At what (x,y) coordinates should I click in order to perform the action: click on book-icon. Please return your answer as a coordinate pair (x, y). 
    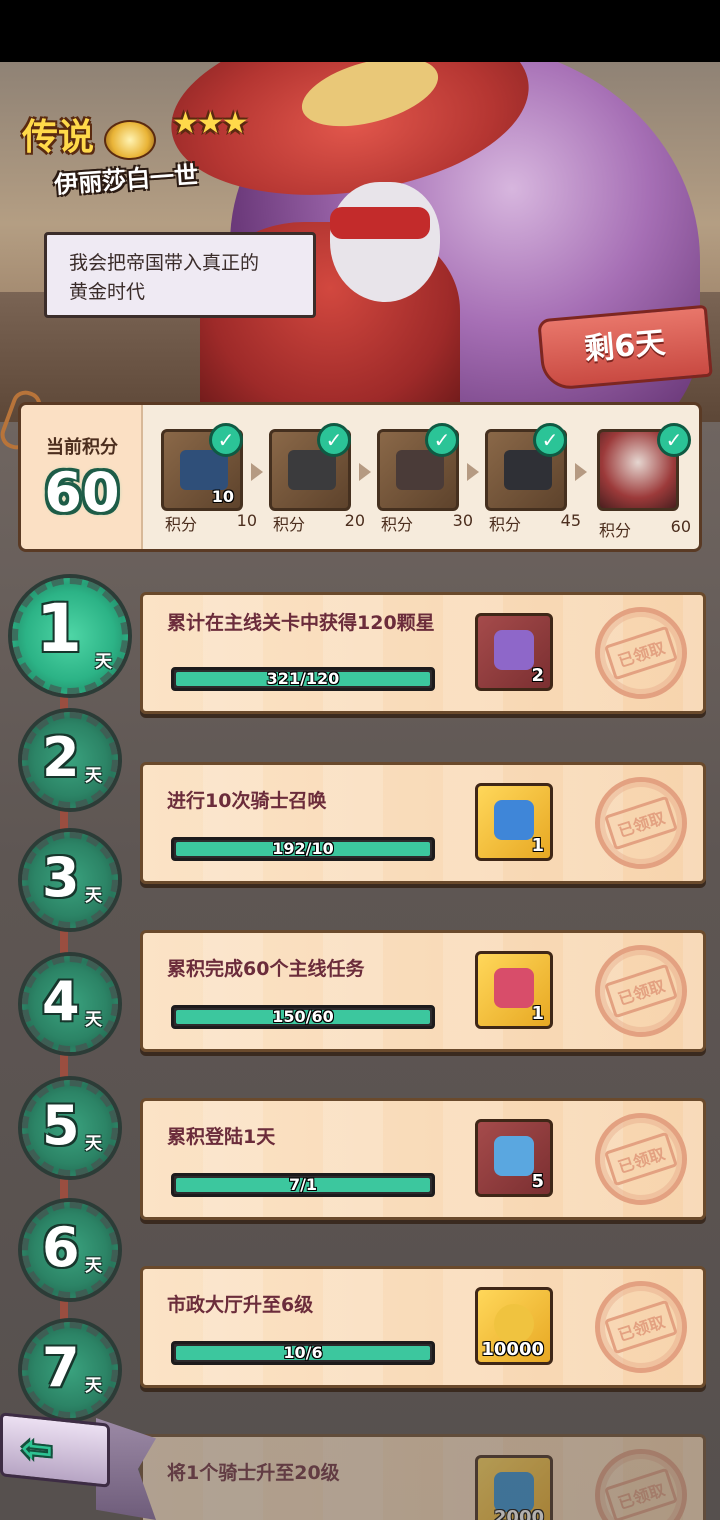
    Looking at the image, I should click on (514, 650).